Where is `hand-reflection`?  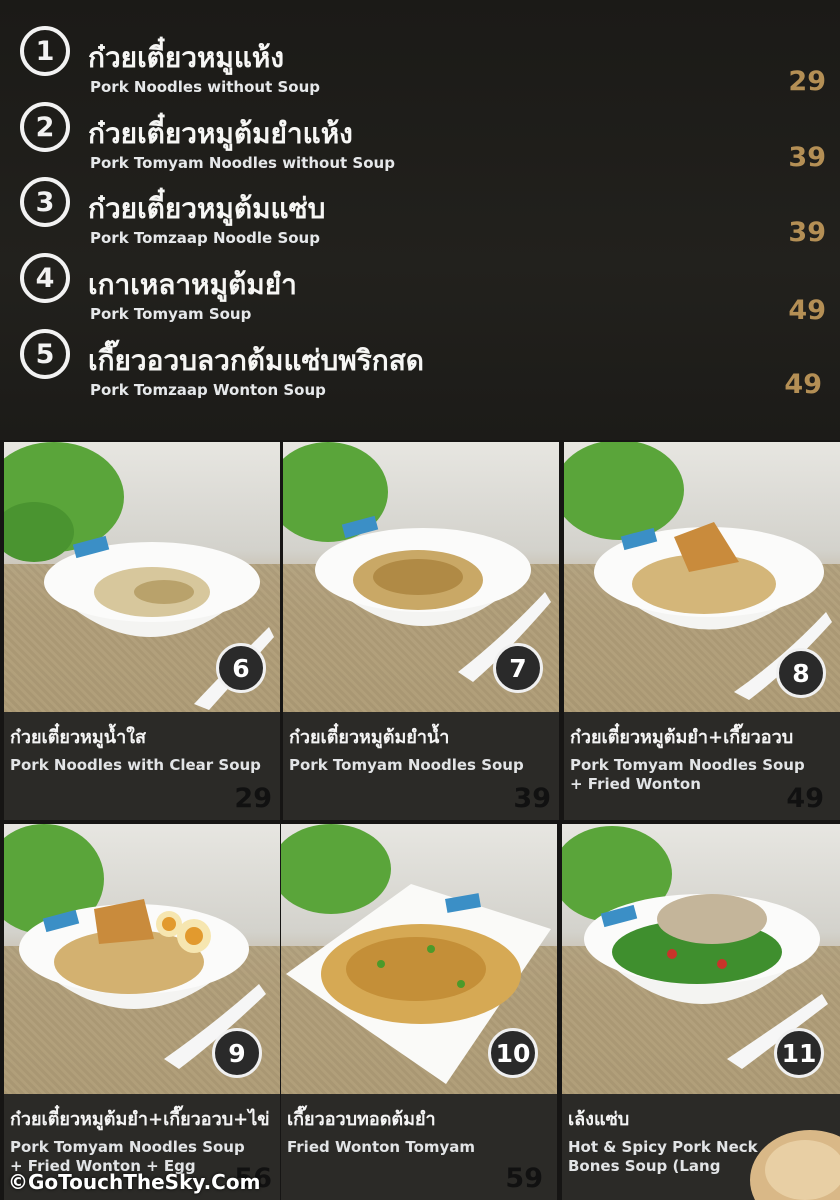
hand-reflection is located at coordinates (795, 1165).